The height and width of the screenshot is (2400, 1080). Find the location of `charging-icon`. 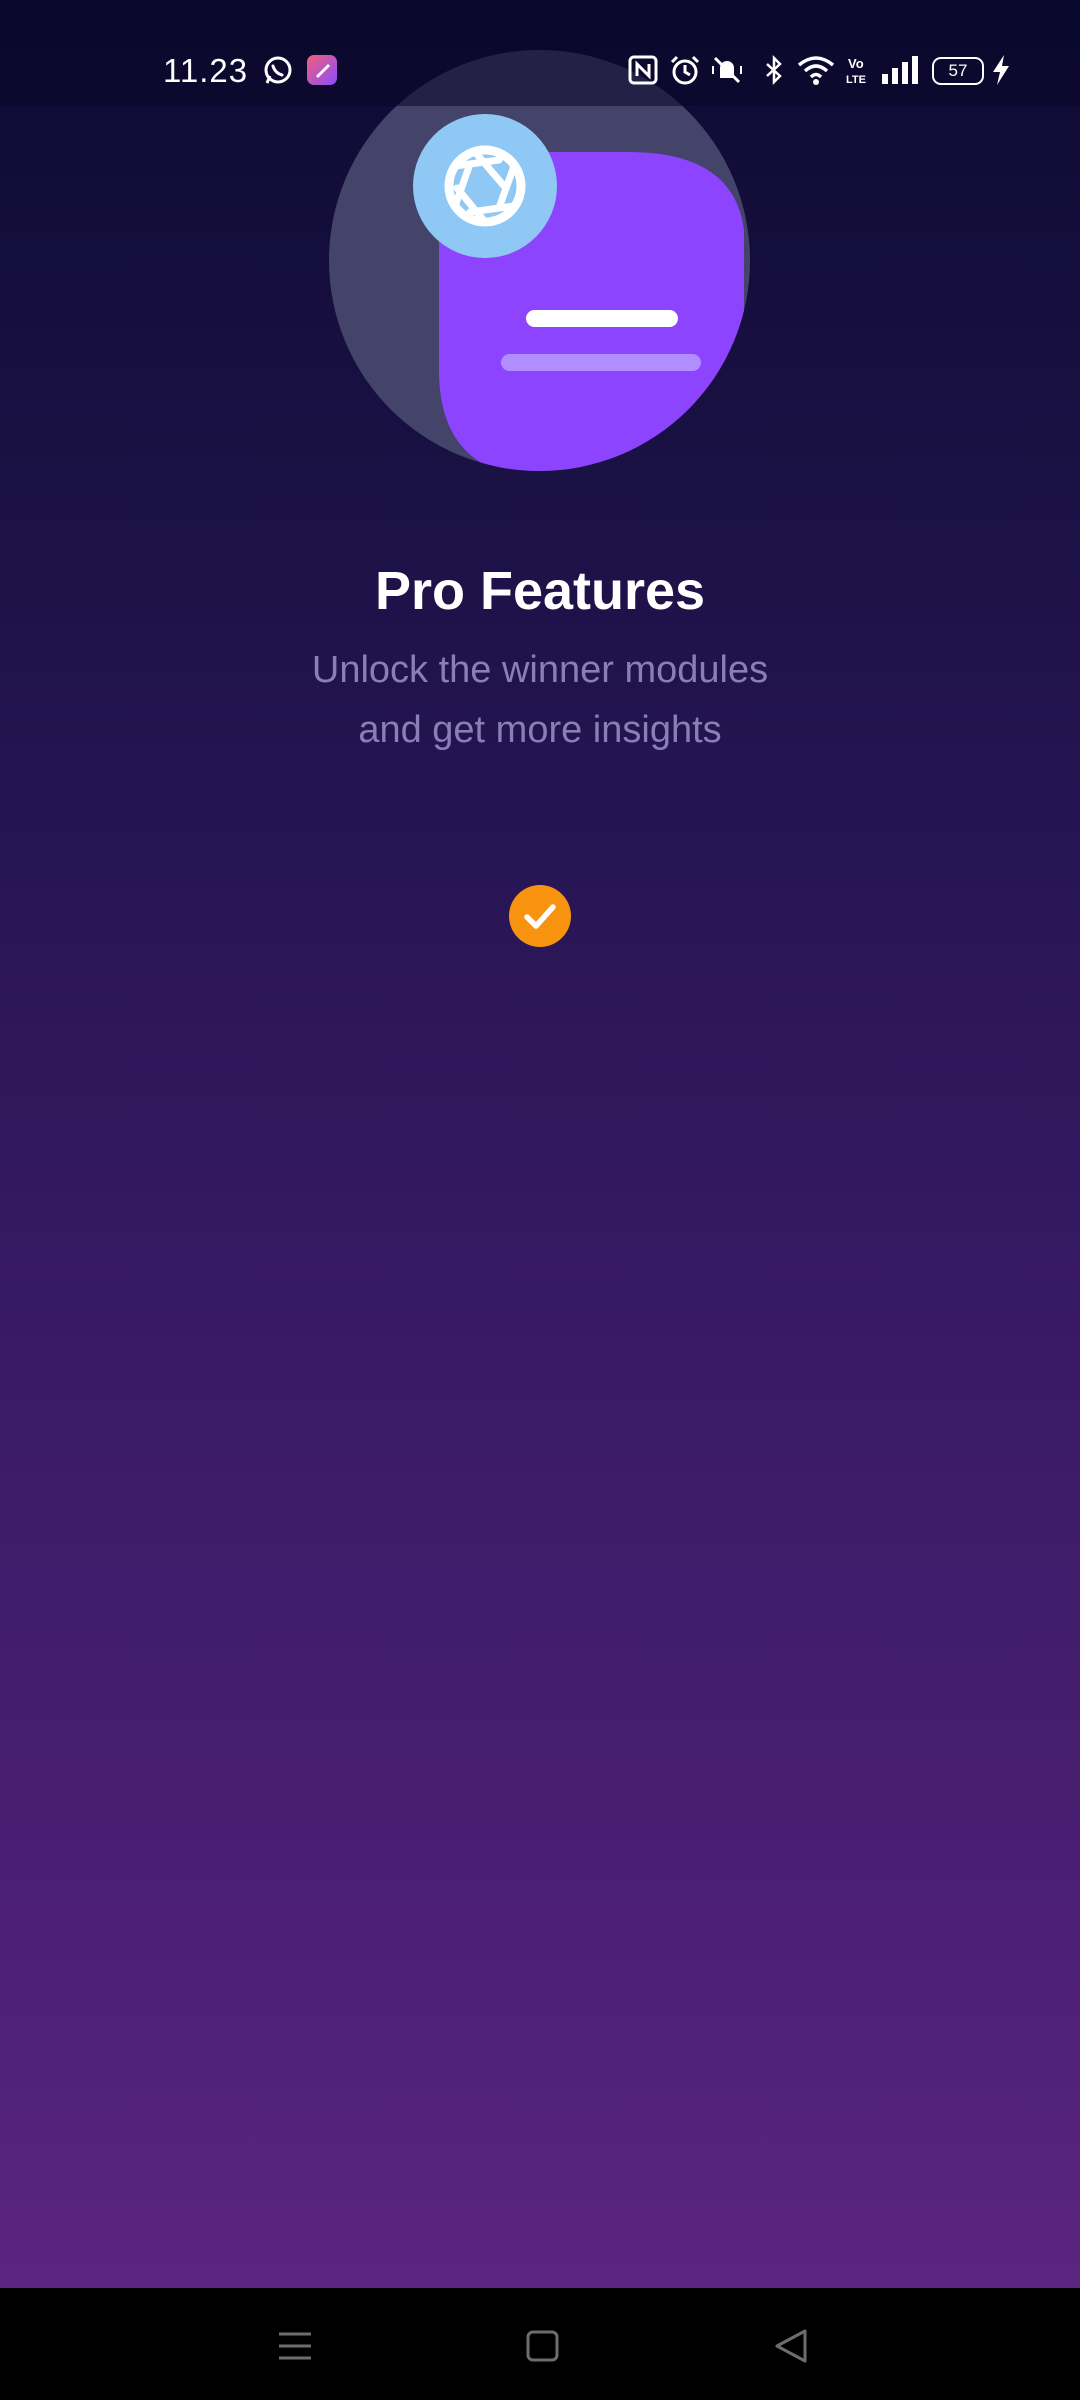

charging-icon is located at coordinates (1001, 70).